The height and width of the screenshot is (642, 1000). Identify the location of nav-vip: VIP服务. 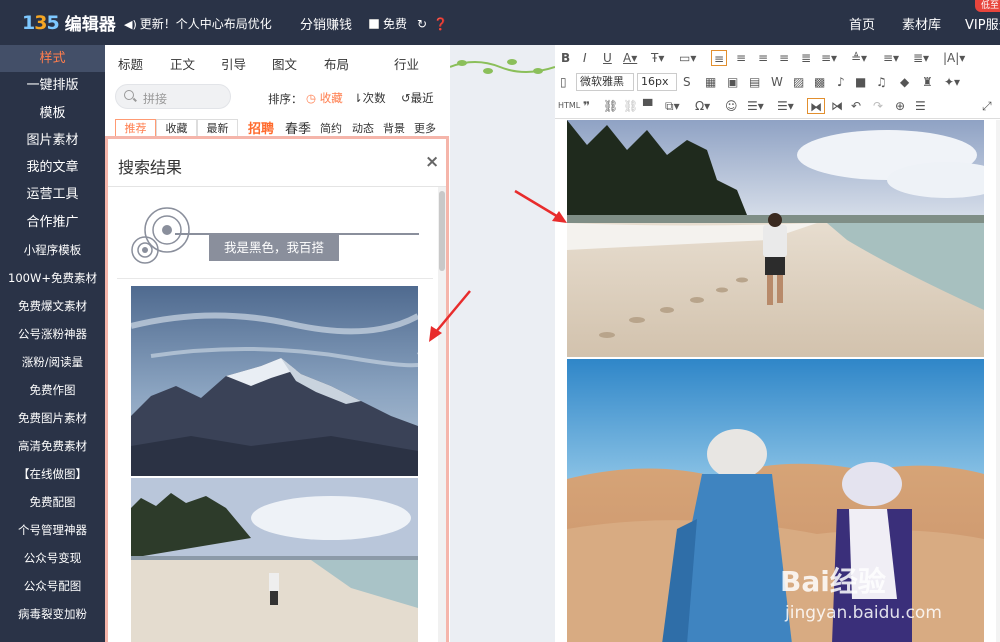
(982, 23).